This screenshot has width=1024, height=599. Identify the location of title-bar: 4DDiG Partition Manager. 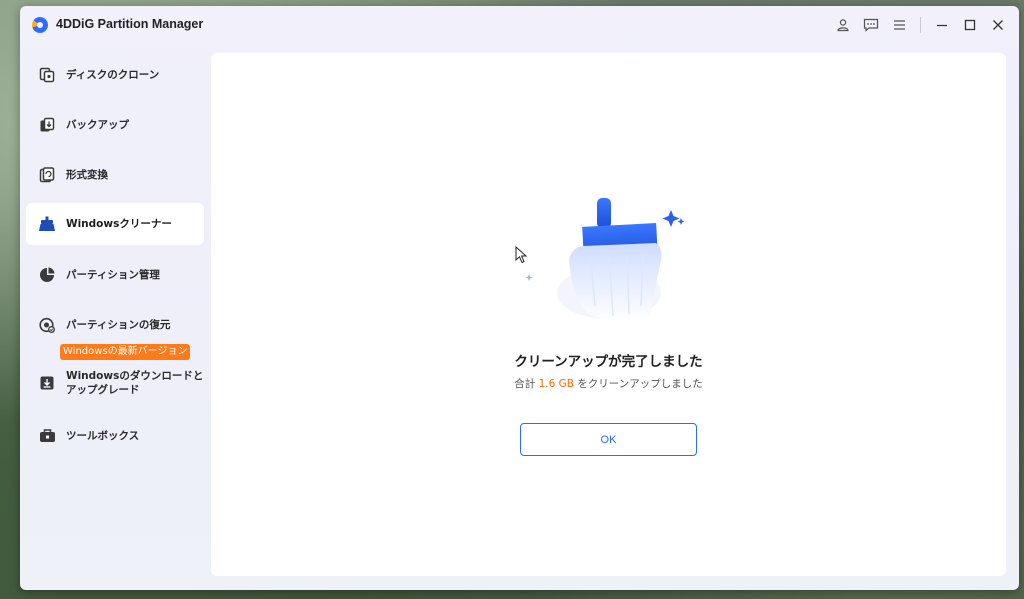
(519, 25).